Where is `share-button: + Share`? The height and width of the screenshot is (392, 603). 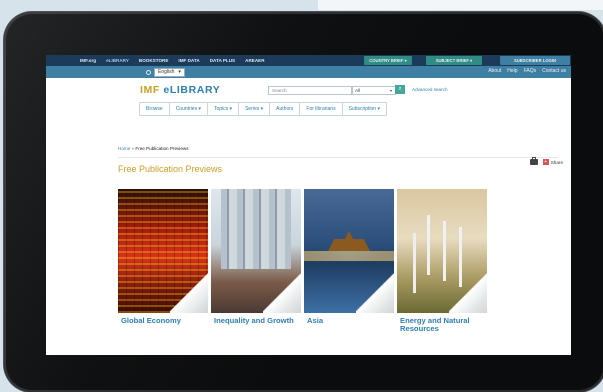 share-button: + Share is located at coordinates (552, 162).